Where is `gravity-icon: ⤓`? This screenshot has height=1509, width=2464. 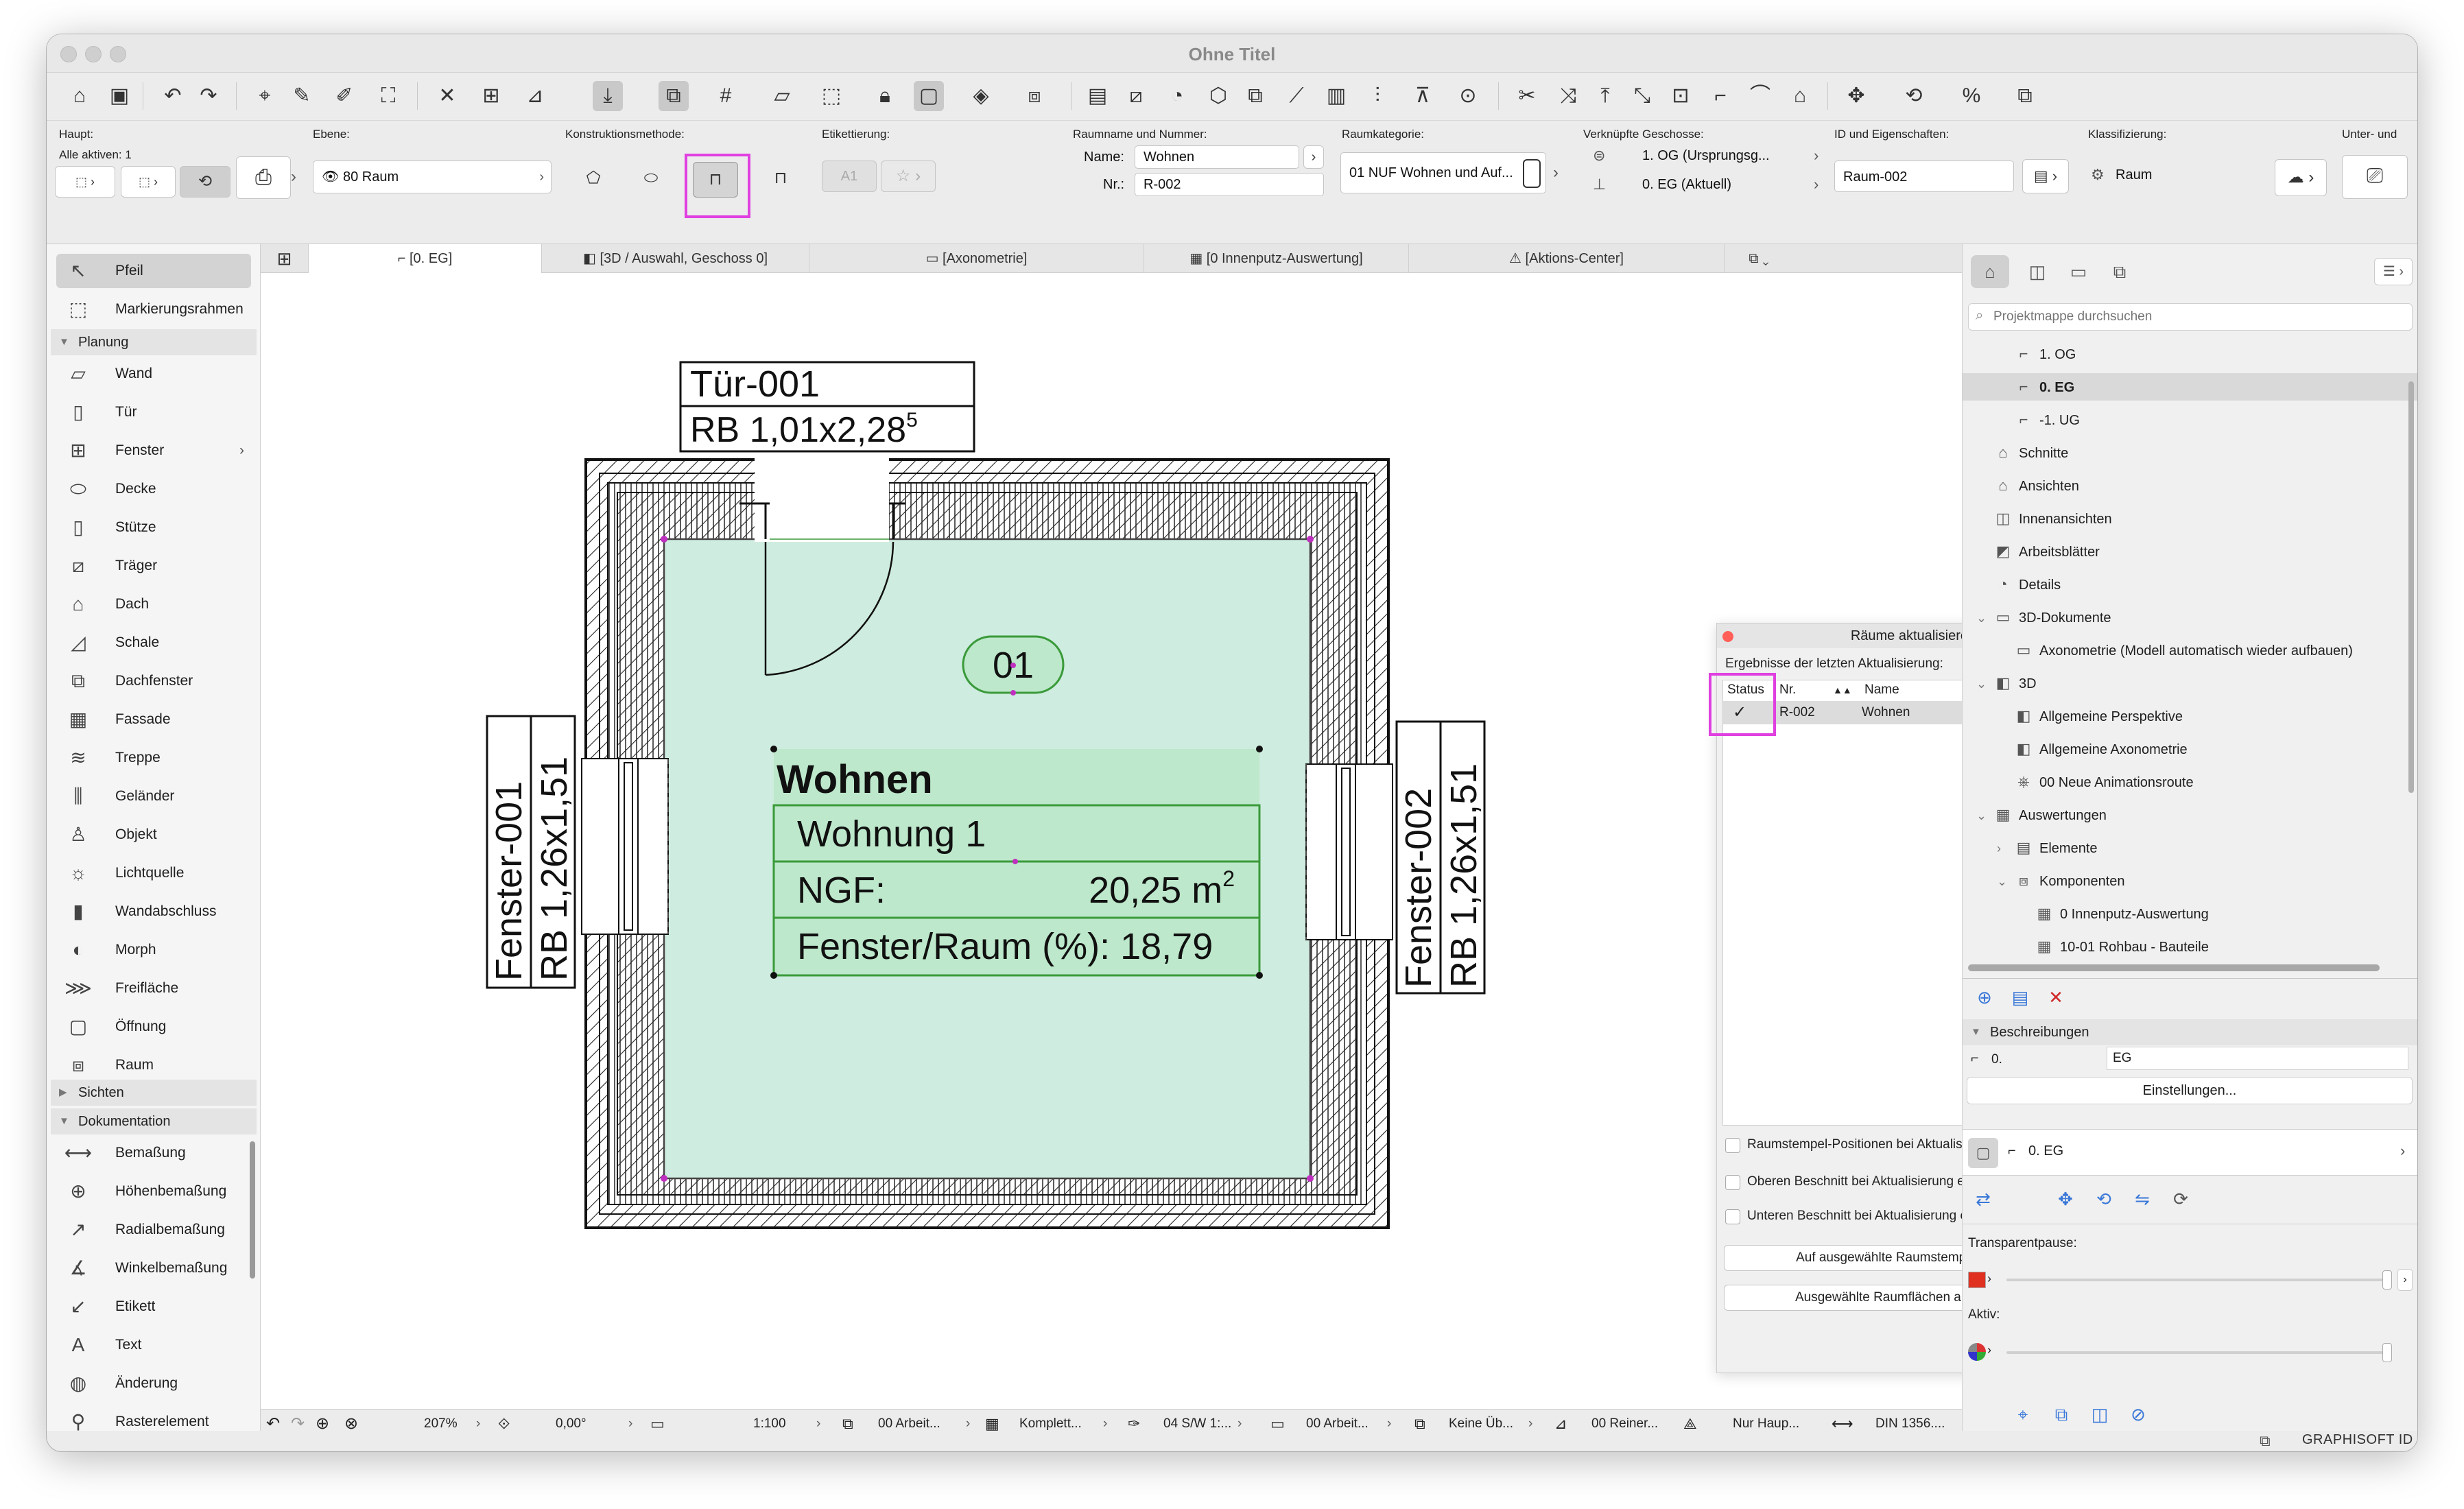 gravity-icon: ⤓ is located at coordinates (608, 96).